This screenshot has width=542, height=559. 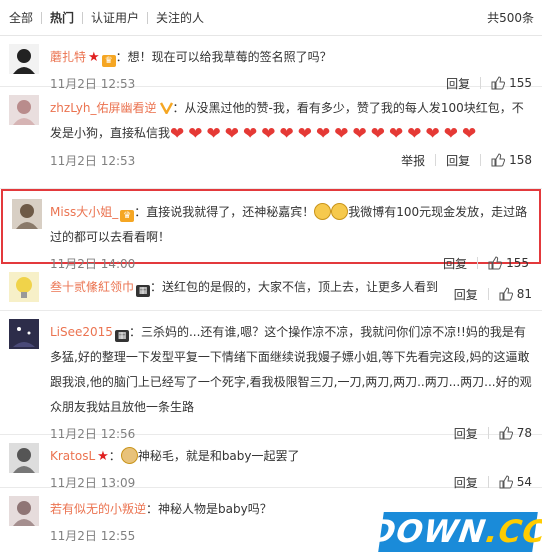 What do you see at coordinates (218, 456) in the screenshot?
I see `comment-text: 神秘毛，就是和baby一起罢了` at bounding box center [218, 456].